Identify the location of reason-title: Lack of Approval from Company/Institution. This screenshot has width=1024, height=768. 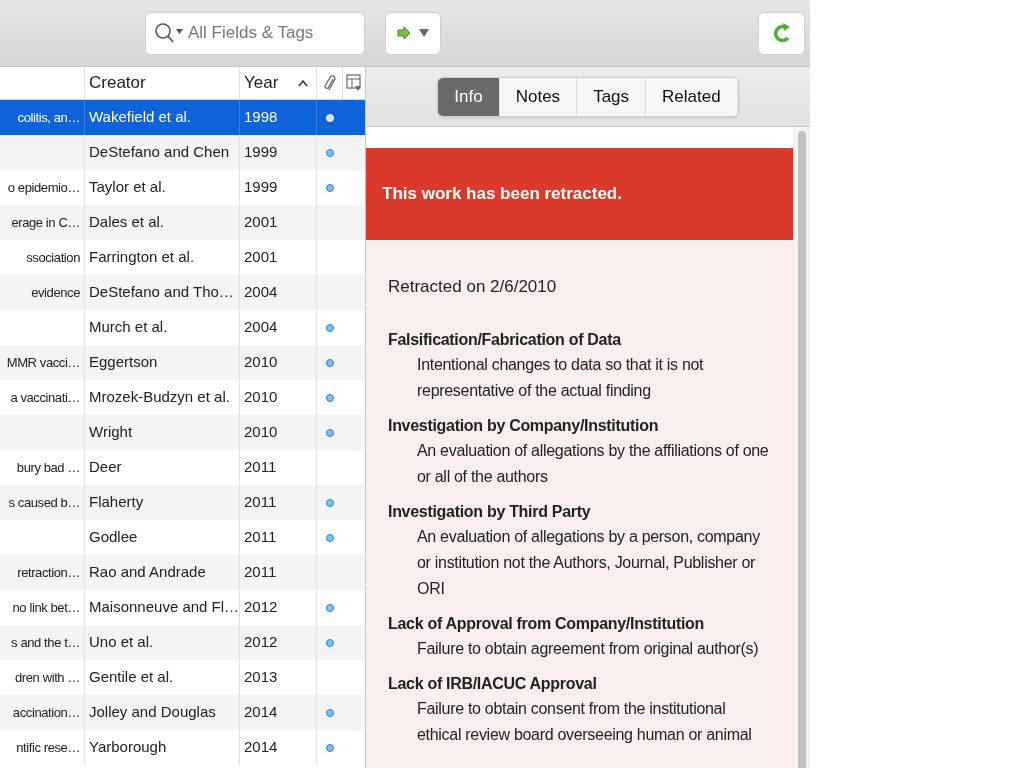
(546, 623).